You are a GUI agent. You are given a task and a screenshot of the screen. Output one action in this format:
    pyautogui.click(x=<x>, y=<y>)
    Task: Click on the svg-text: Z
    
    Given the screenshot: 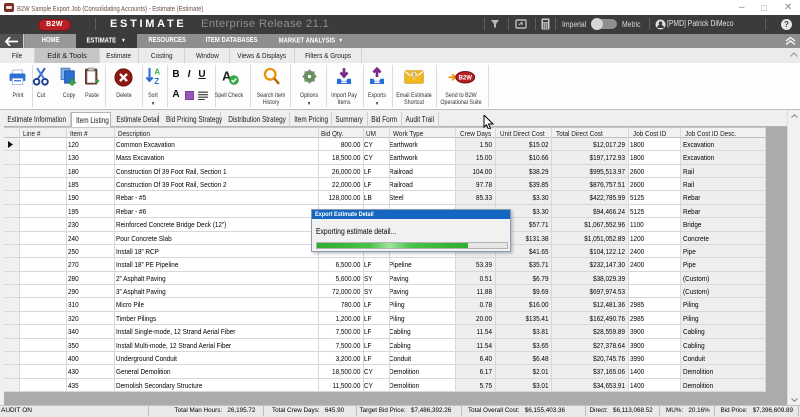 What is the action you would take?
    pyautogui.click(x=156, y=81)
    